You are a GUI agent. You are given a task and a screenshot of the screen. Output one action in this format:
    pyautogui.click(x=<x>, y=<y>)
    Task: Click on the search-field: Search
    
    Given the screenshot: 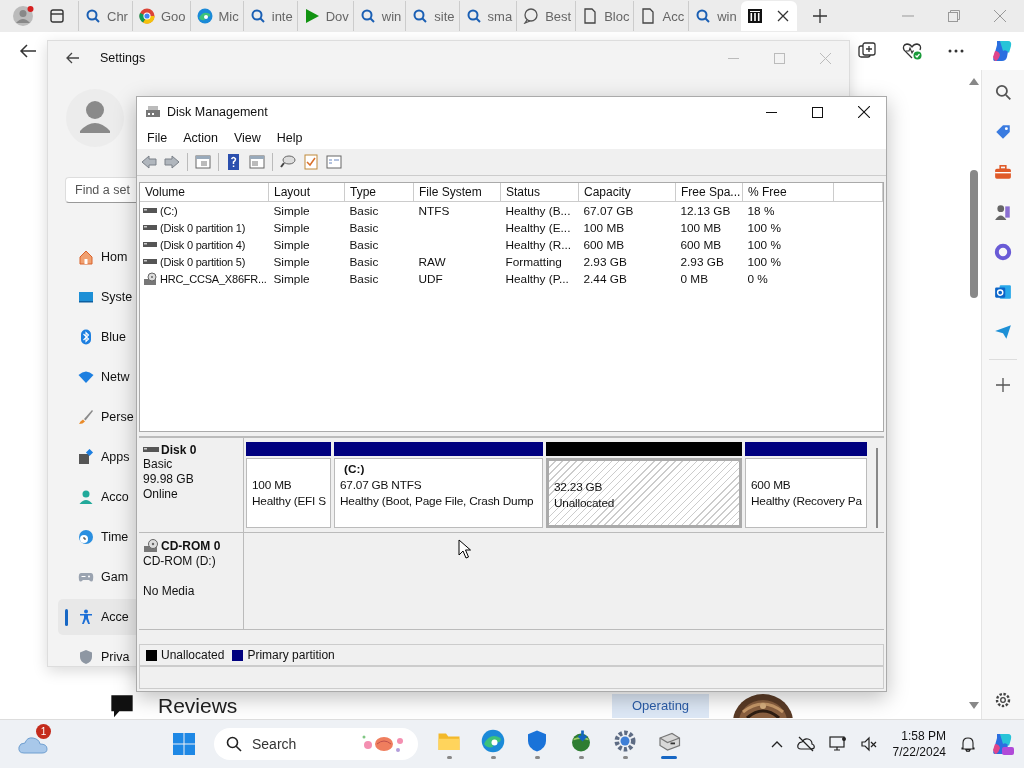 What is the action you would take?
    pyautogui.click(x=316, y=744)
    